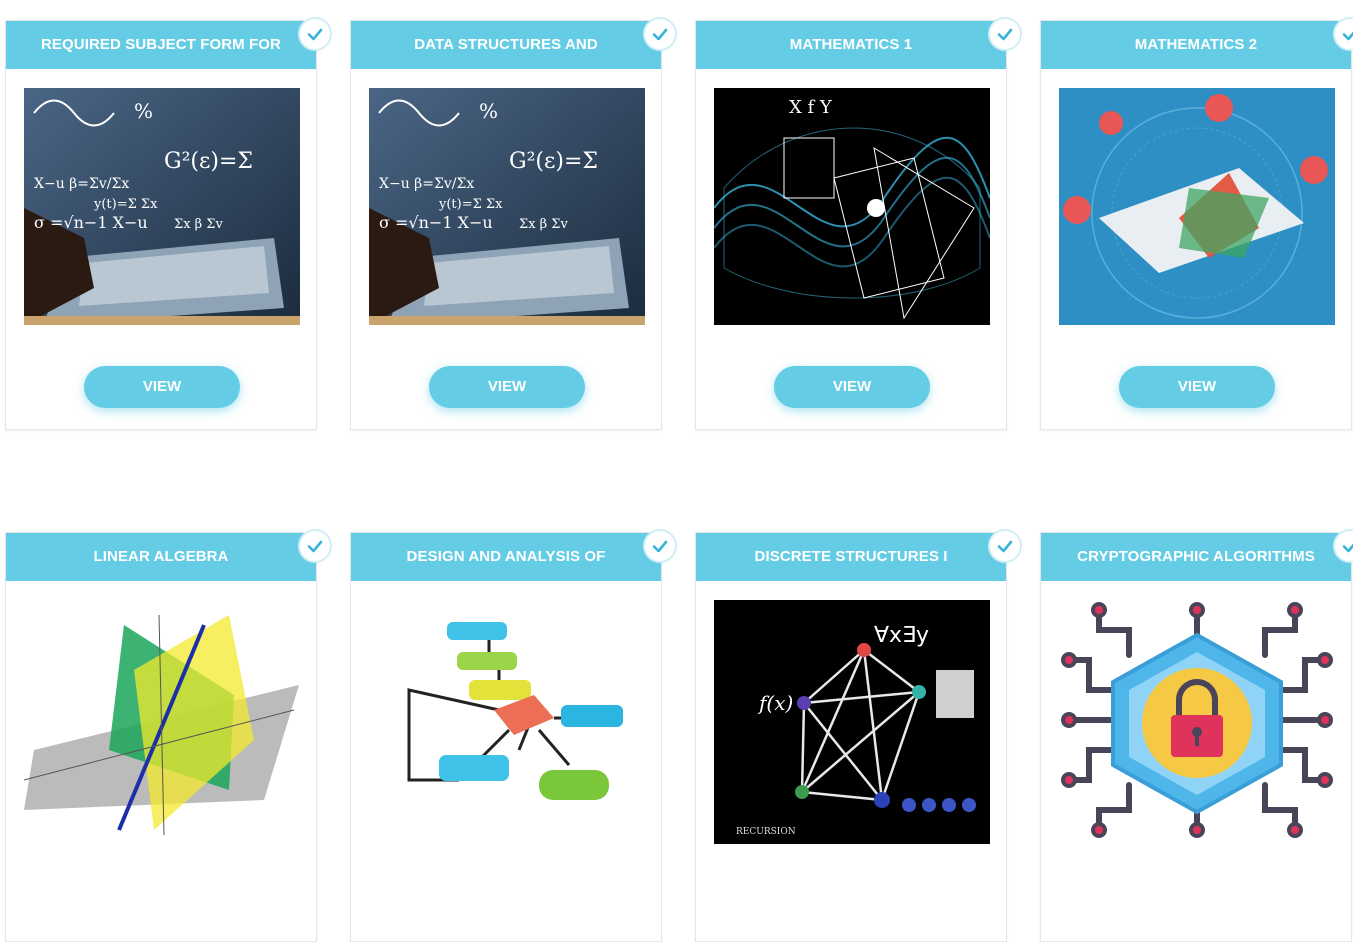  Describe the element at coordinates (811, 107) in the screenshot. I see `svg-text: X f Y` at that location.